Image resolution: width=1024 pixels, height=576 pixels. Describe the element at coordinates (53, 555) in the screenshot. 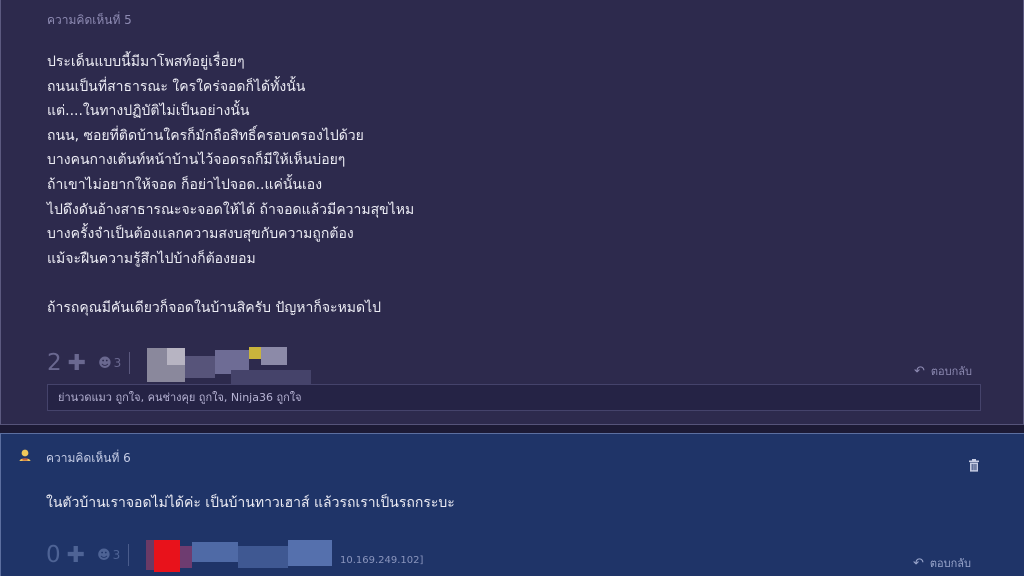

I see `vote-count: 0` at that location.